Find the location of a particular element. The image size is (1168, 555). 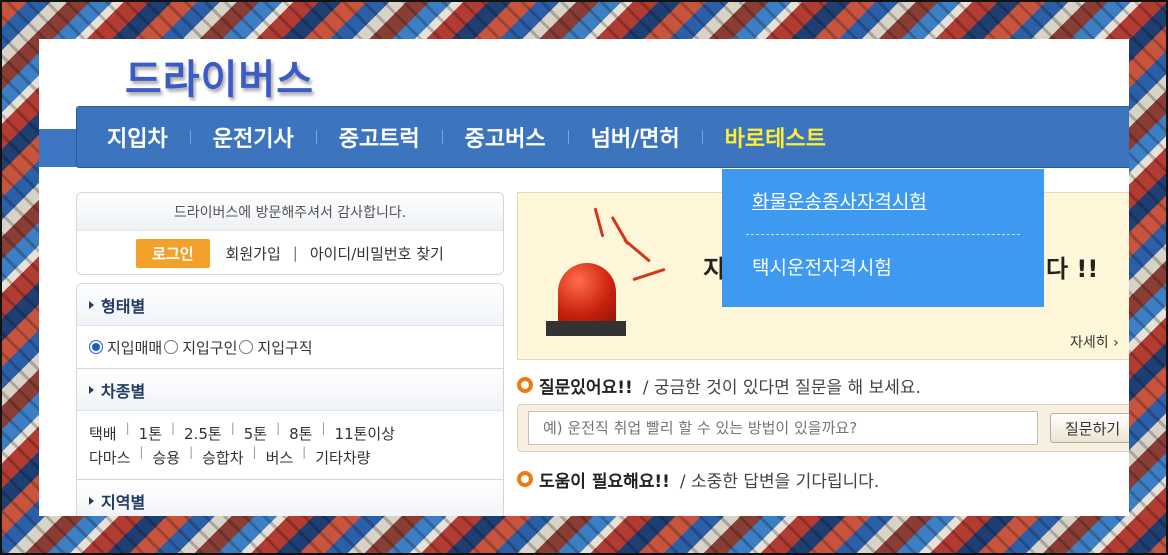

vehicle-type-link: 다마스 is located at coordinates (109, 457).